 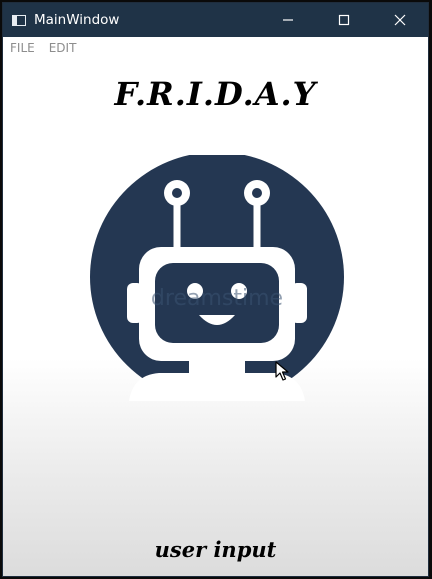 I want to click on window-title: MainWindow, so click(x=77, y=20).